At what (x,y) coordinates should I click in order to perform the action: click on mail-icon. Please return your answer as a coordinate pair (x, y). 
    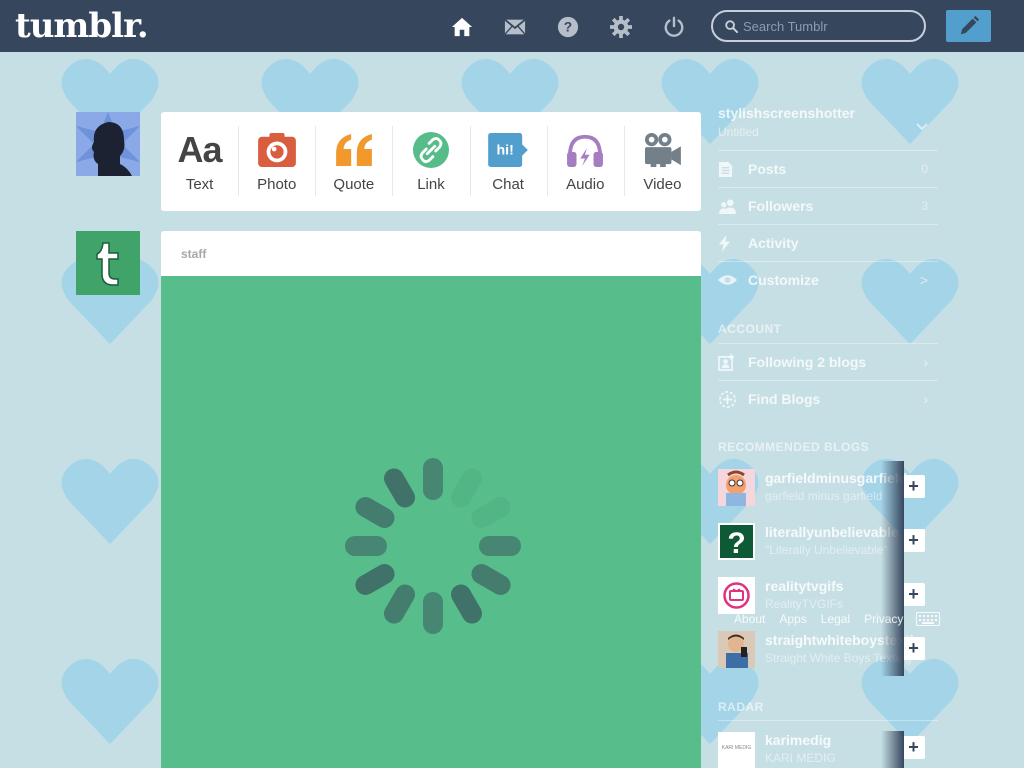
    Looking at the image, I should click on (515, 27).